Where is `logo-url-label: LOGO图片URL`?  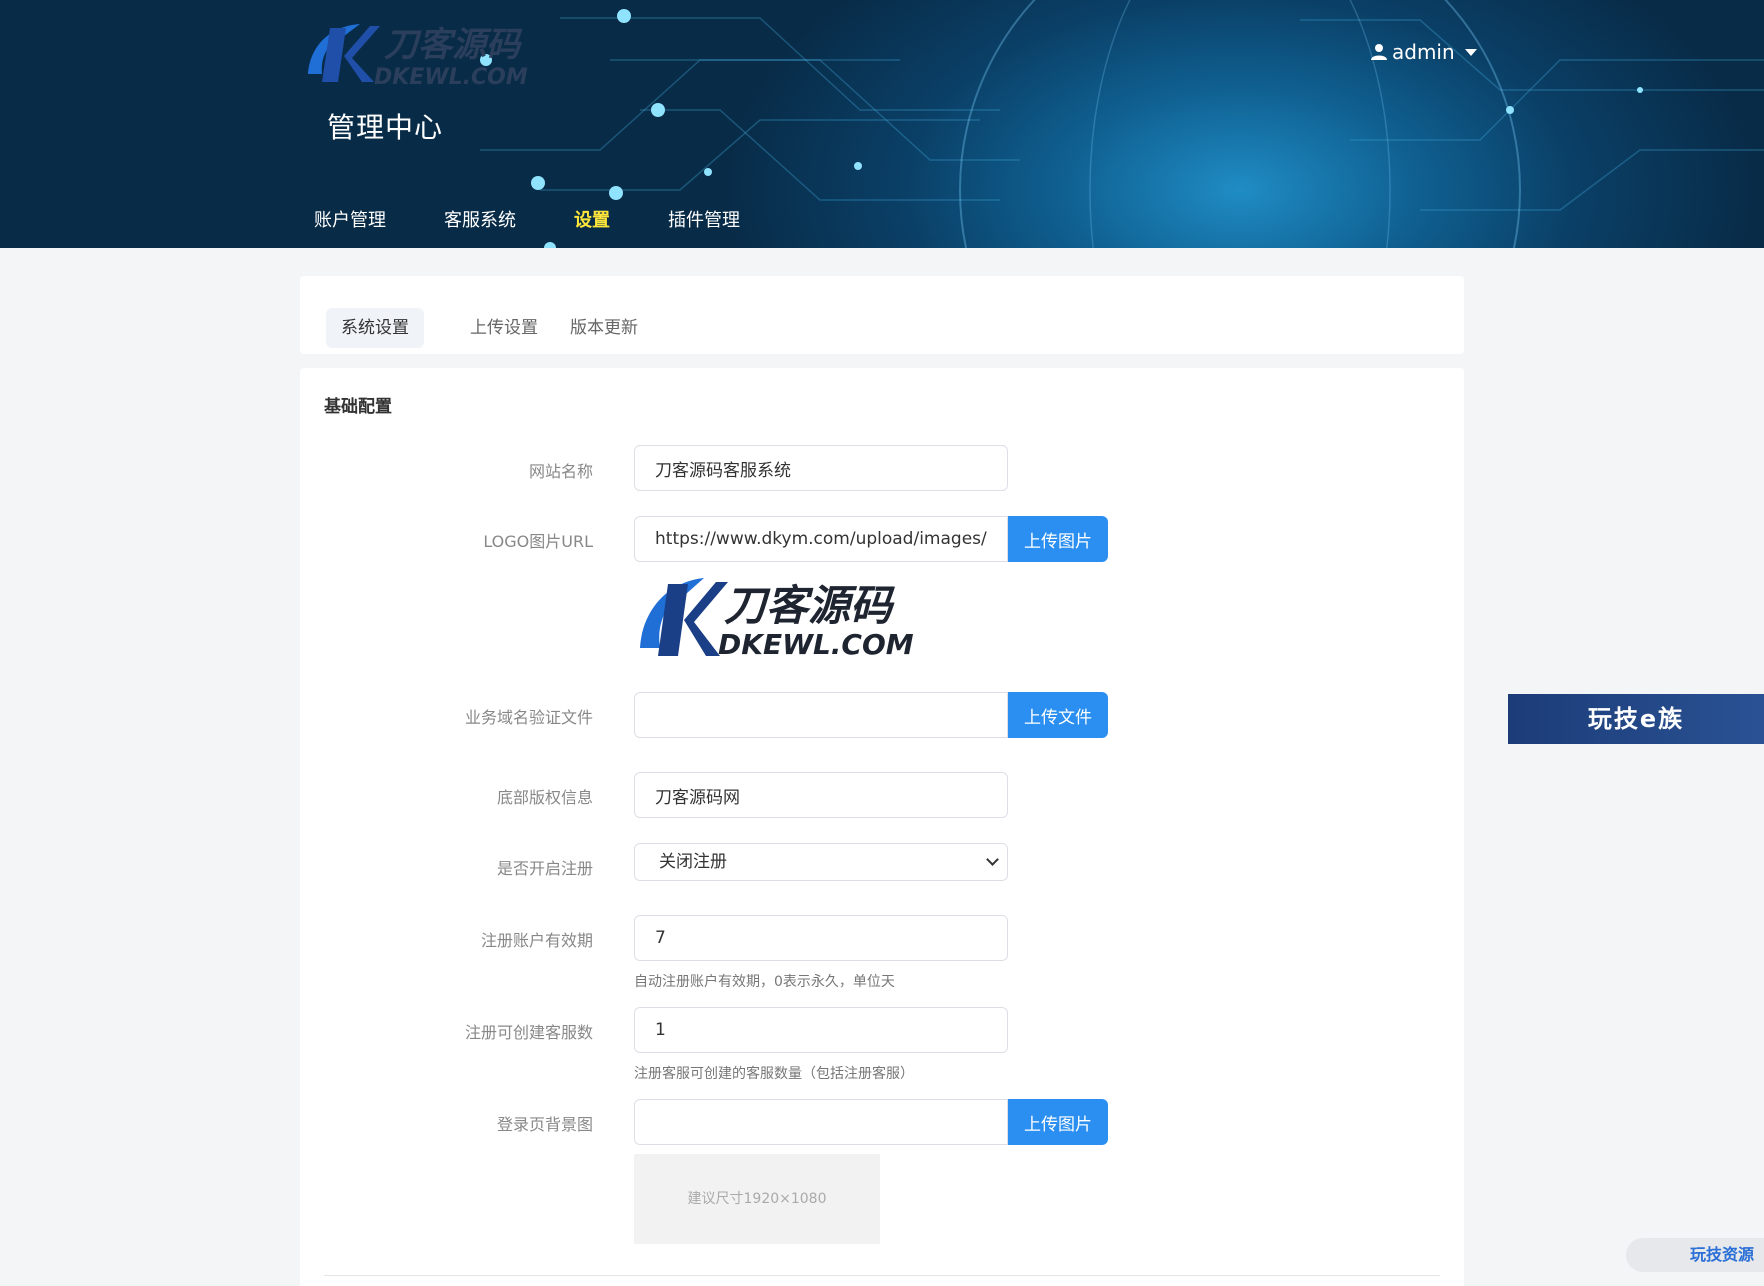
logo-url-label: LOGO图片URL is located at coordinates (538, 541).